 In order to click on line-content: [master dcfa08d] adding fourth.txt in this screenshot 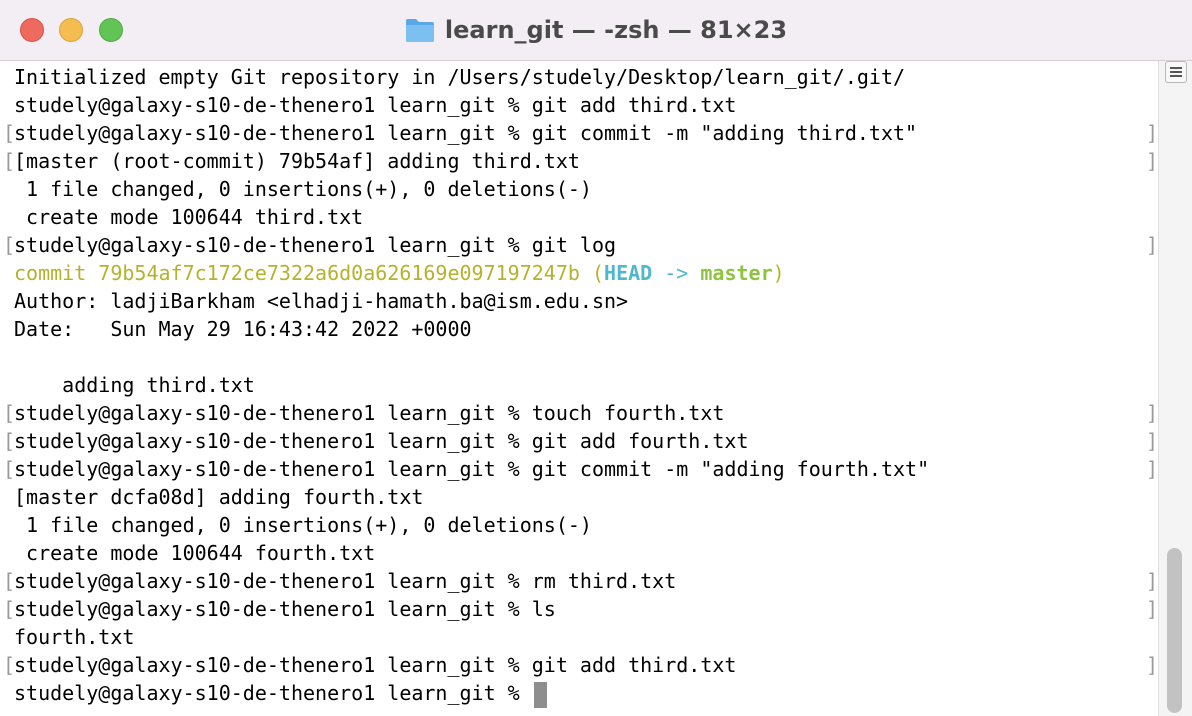, I will do `click(219, 497)`.